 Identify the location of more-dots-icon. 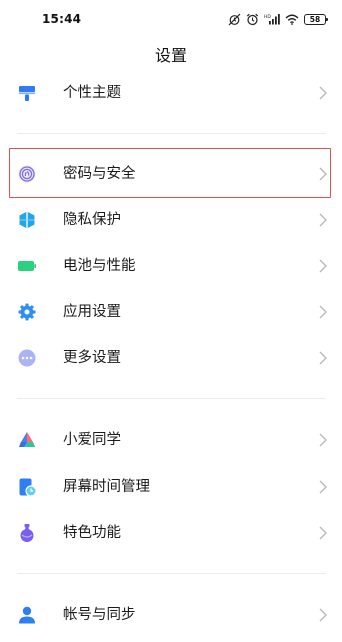
(27, 358).